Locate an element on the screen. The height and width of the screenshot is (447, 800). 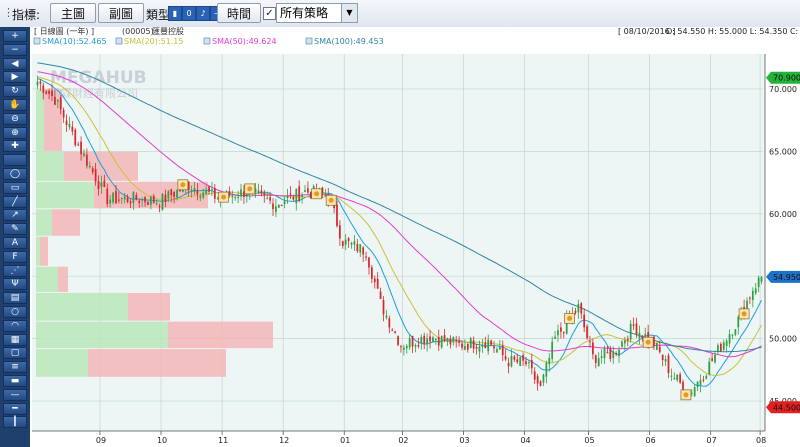
grid-icon: ▦ is located at coordinates (15, 339).